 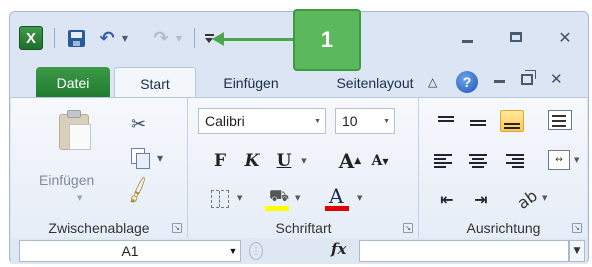 I want to click on borders-icon, so click(x=220, y=199).